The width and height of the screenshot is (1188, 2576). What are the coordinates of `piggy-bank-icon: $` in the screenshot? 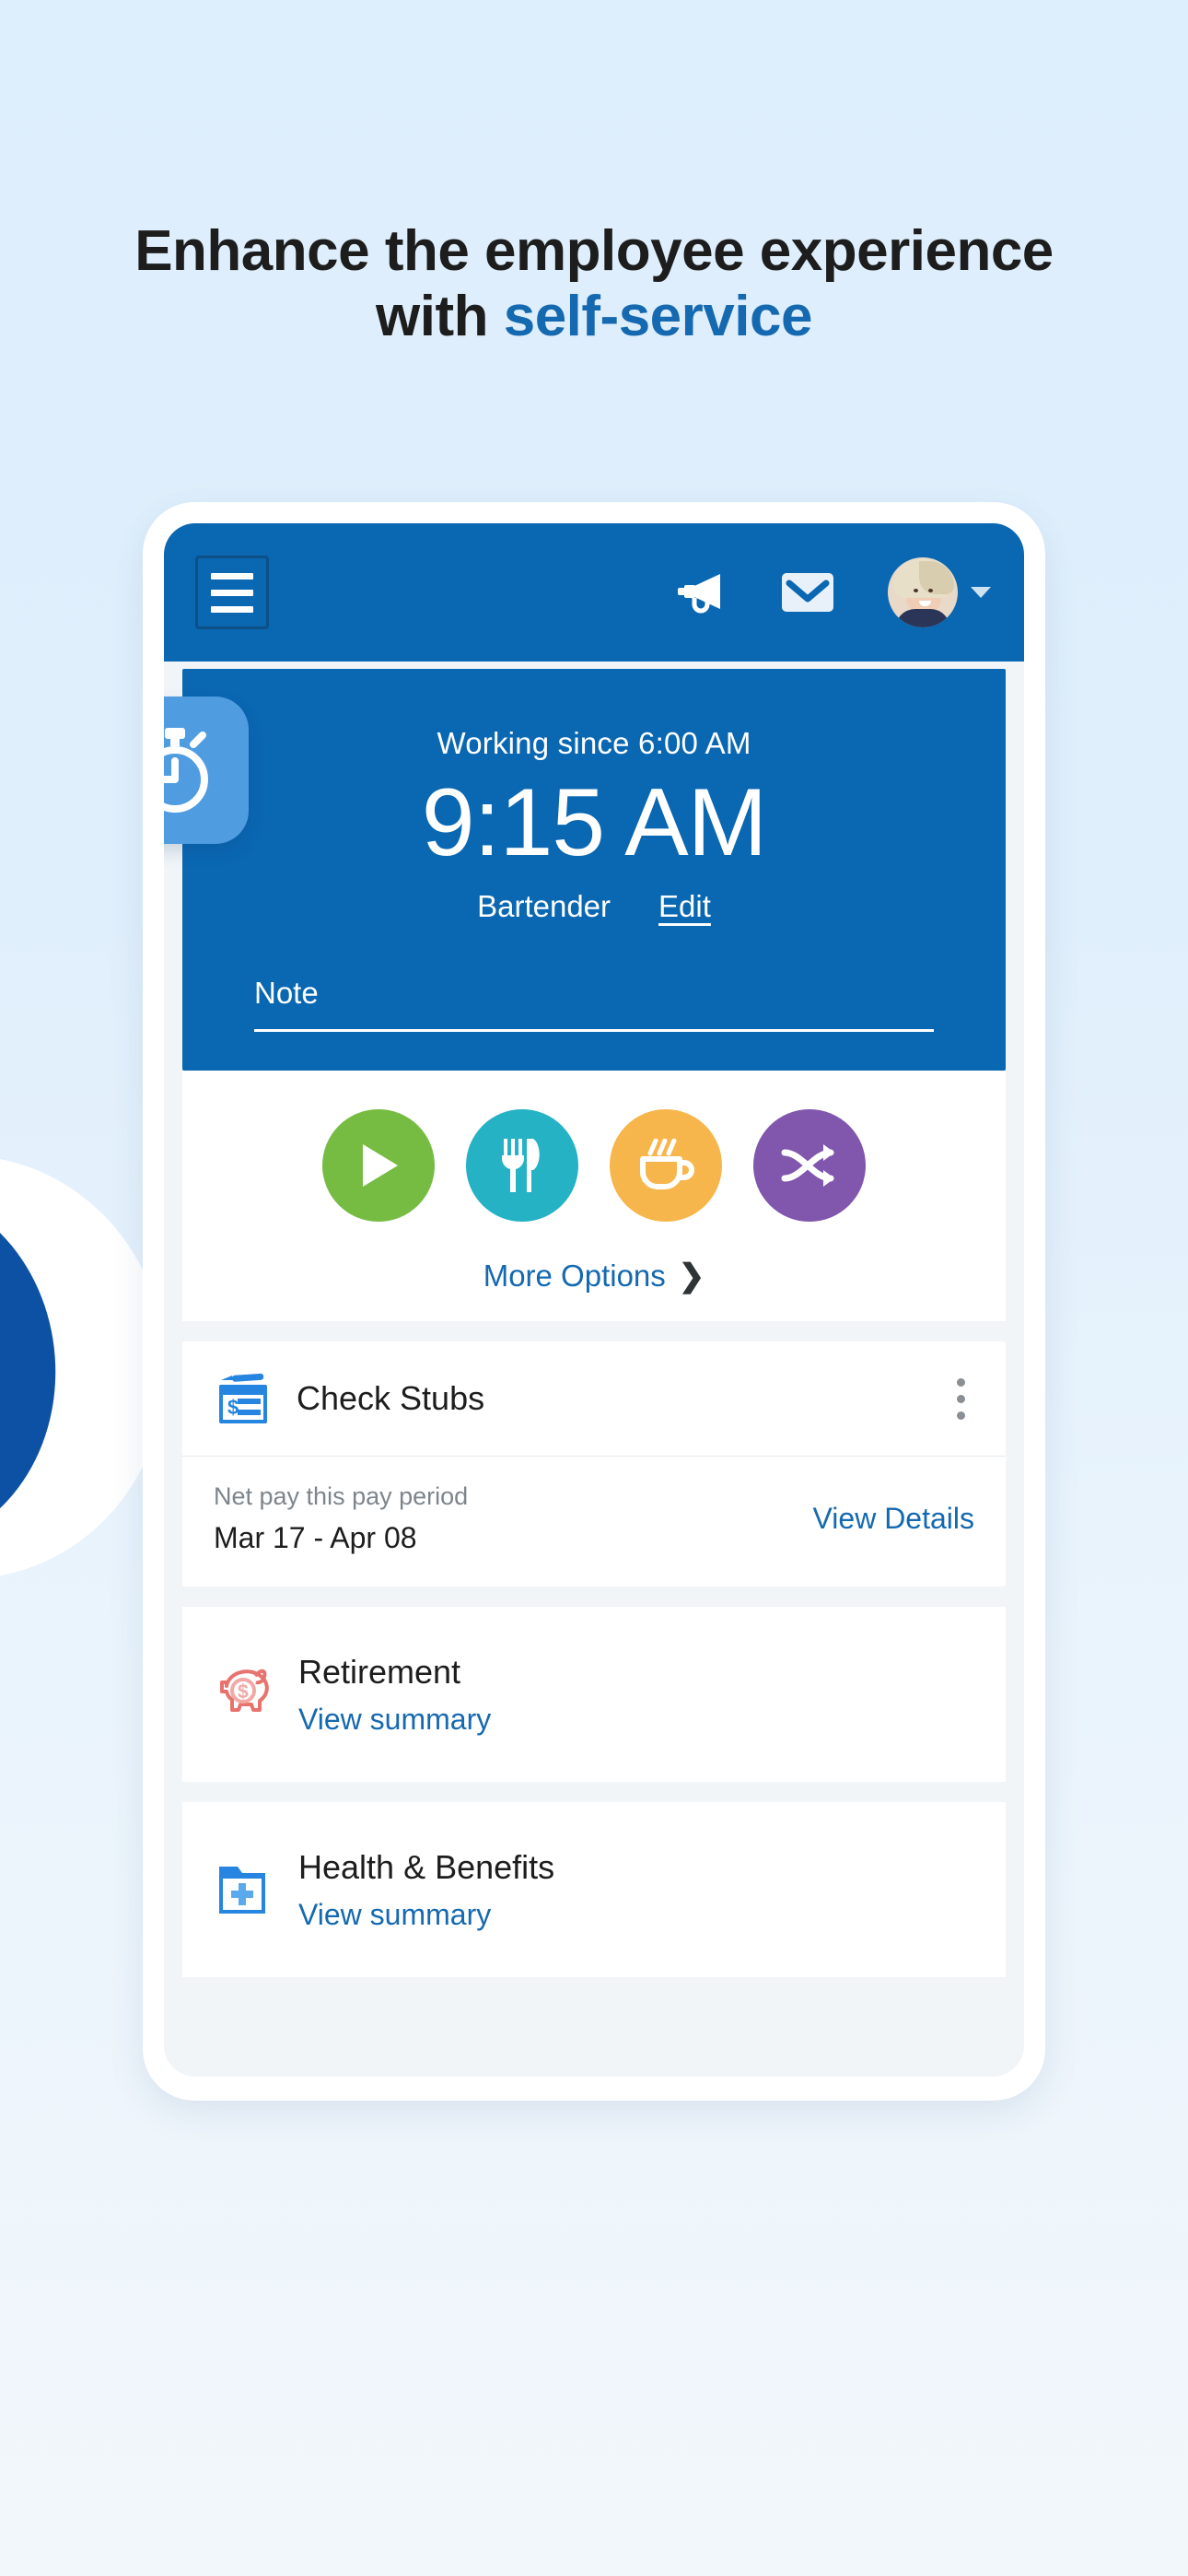 It's located at (248, 1694).